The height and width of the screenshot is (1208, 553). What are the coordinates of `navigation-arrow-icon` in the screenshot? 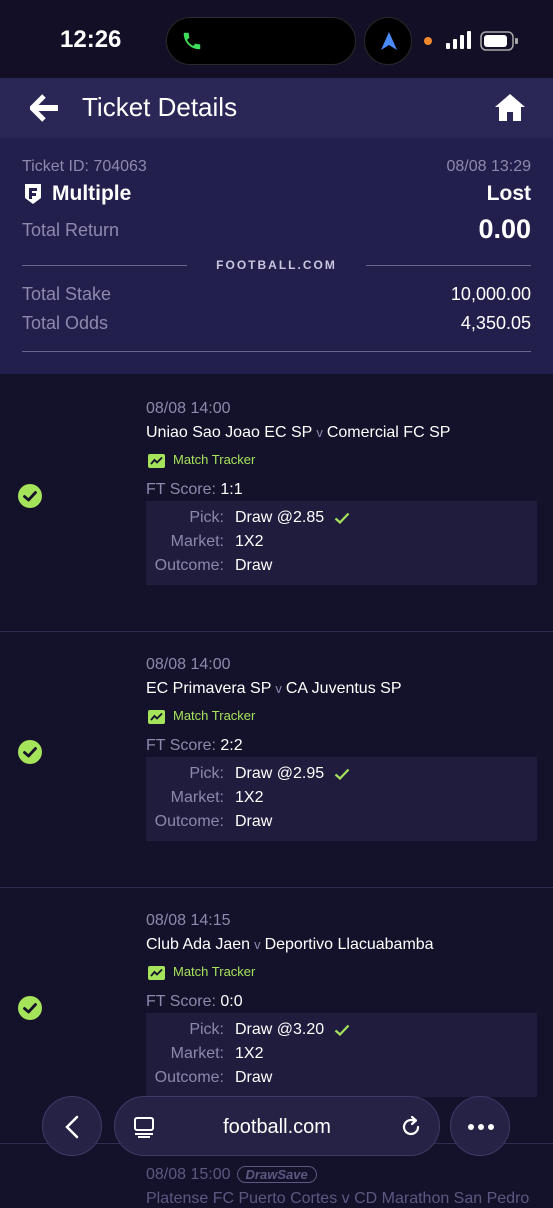 It's located at (389, 41).